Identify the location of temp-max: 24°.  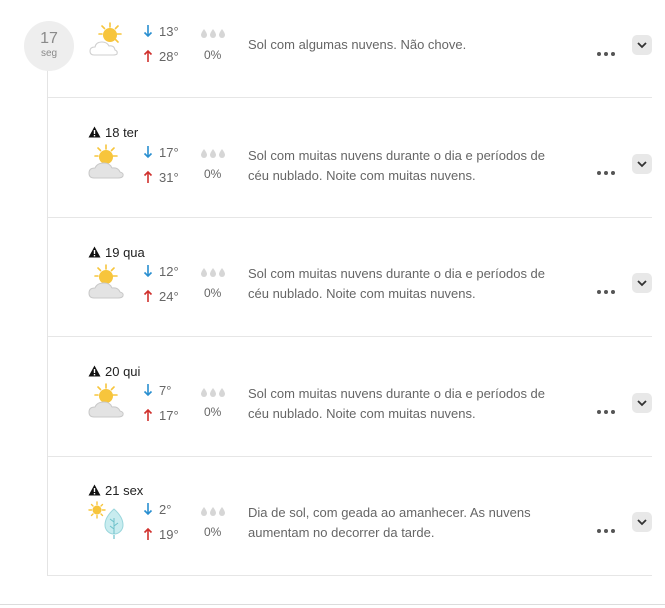
(161, 296).